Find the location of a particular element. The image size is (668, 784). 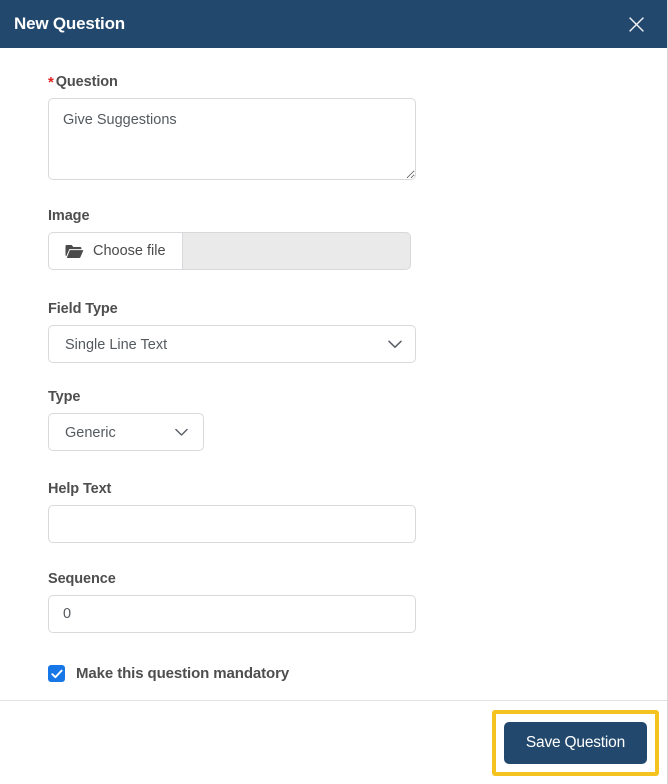

field-group-help-text: Help Text is located at coordinates (333, 512).